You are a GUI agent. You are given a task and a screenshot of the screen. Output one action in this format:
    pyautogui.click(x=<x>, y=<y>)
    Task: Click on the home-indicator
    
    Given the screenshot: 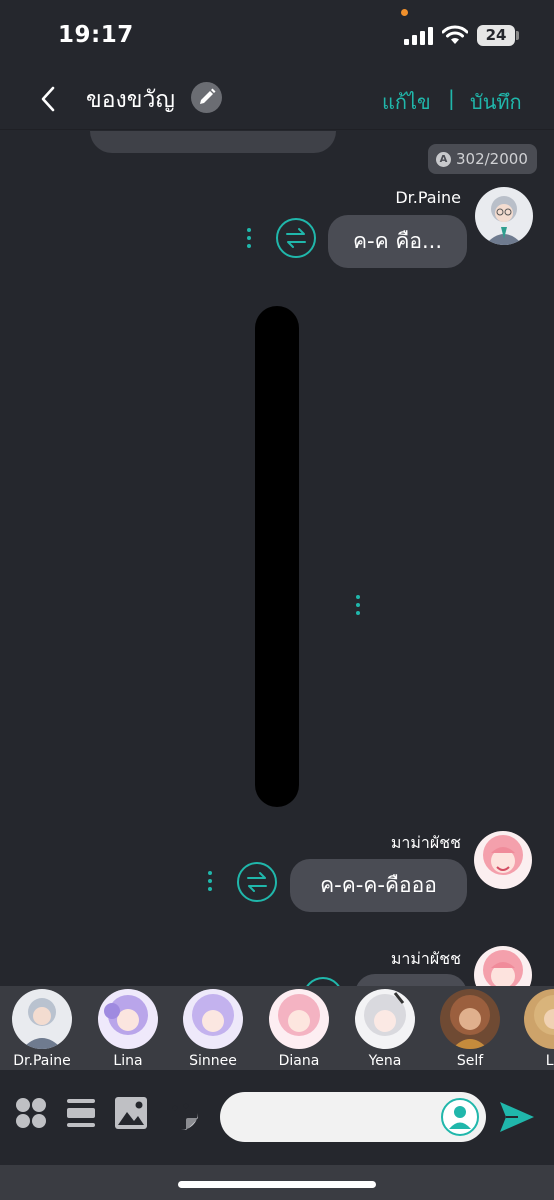 What is the action you would take?
    pyautogui.click(x=277, y=1184)
    